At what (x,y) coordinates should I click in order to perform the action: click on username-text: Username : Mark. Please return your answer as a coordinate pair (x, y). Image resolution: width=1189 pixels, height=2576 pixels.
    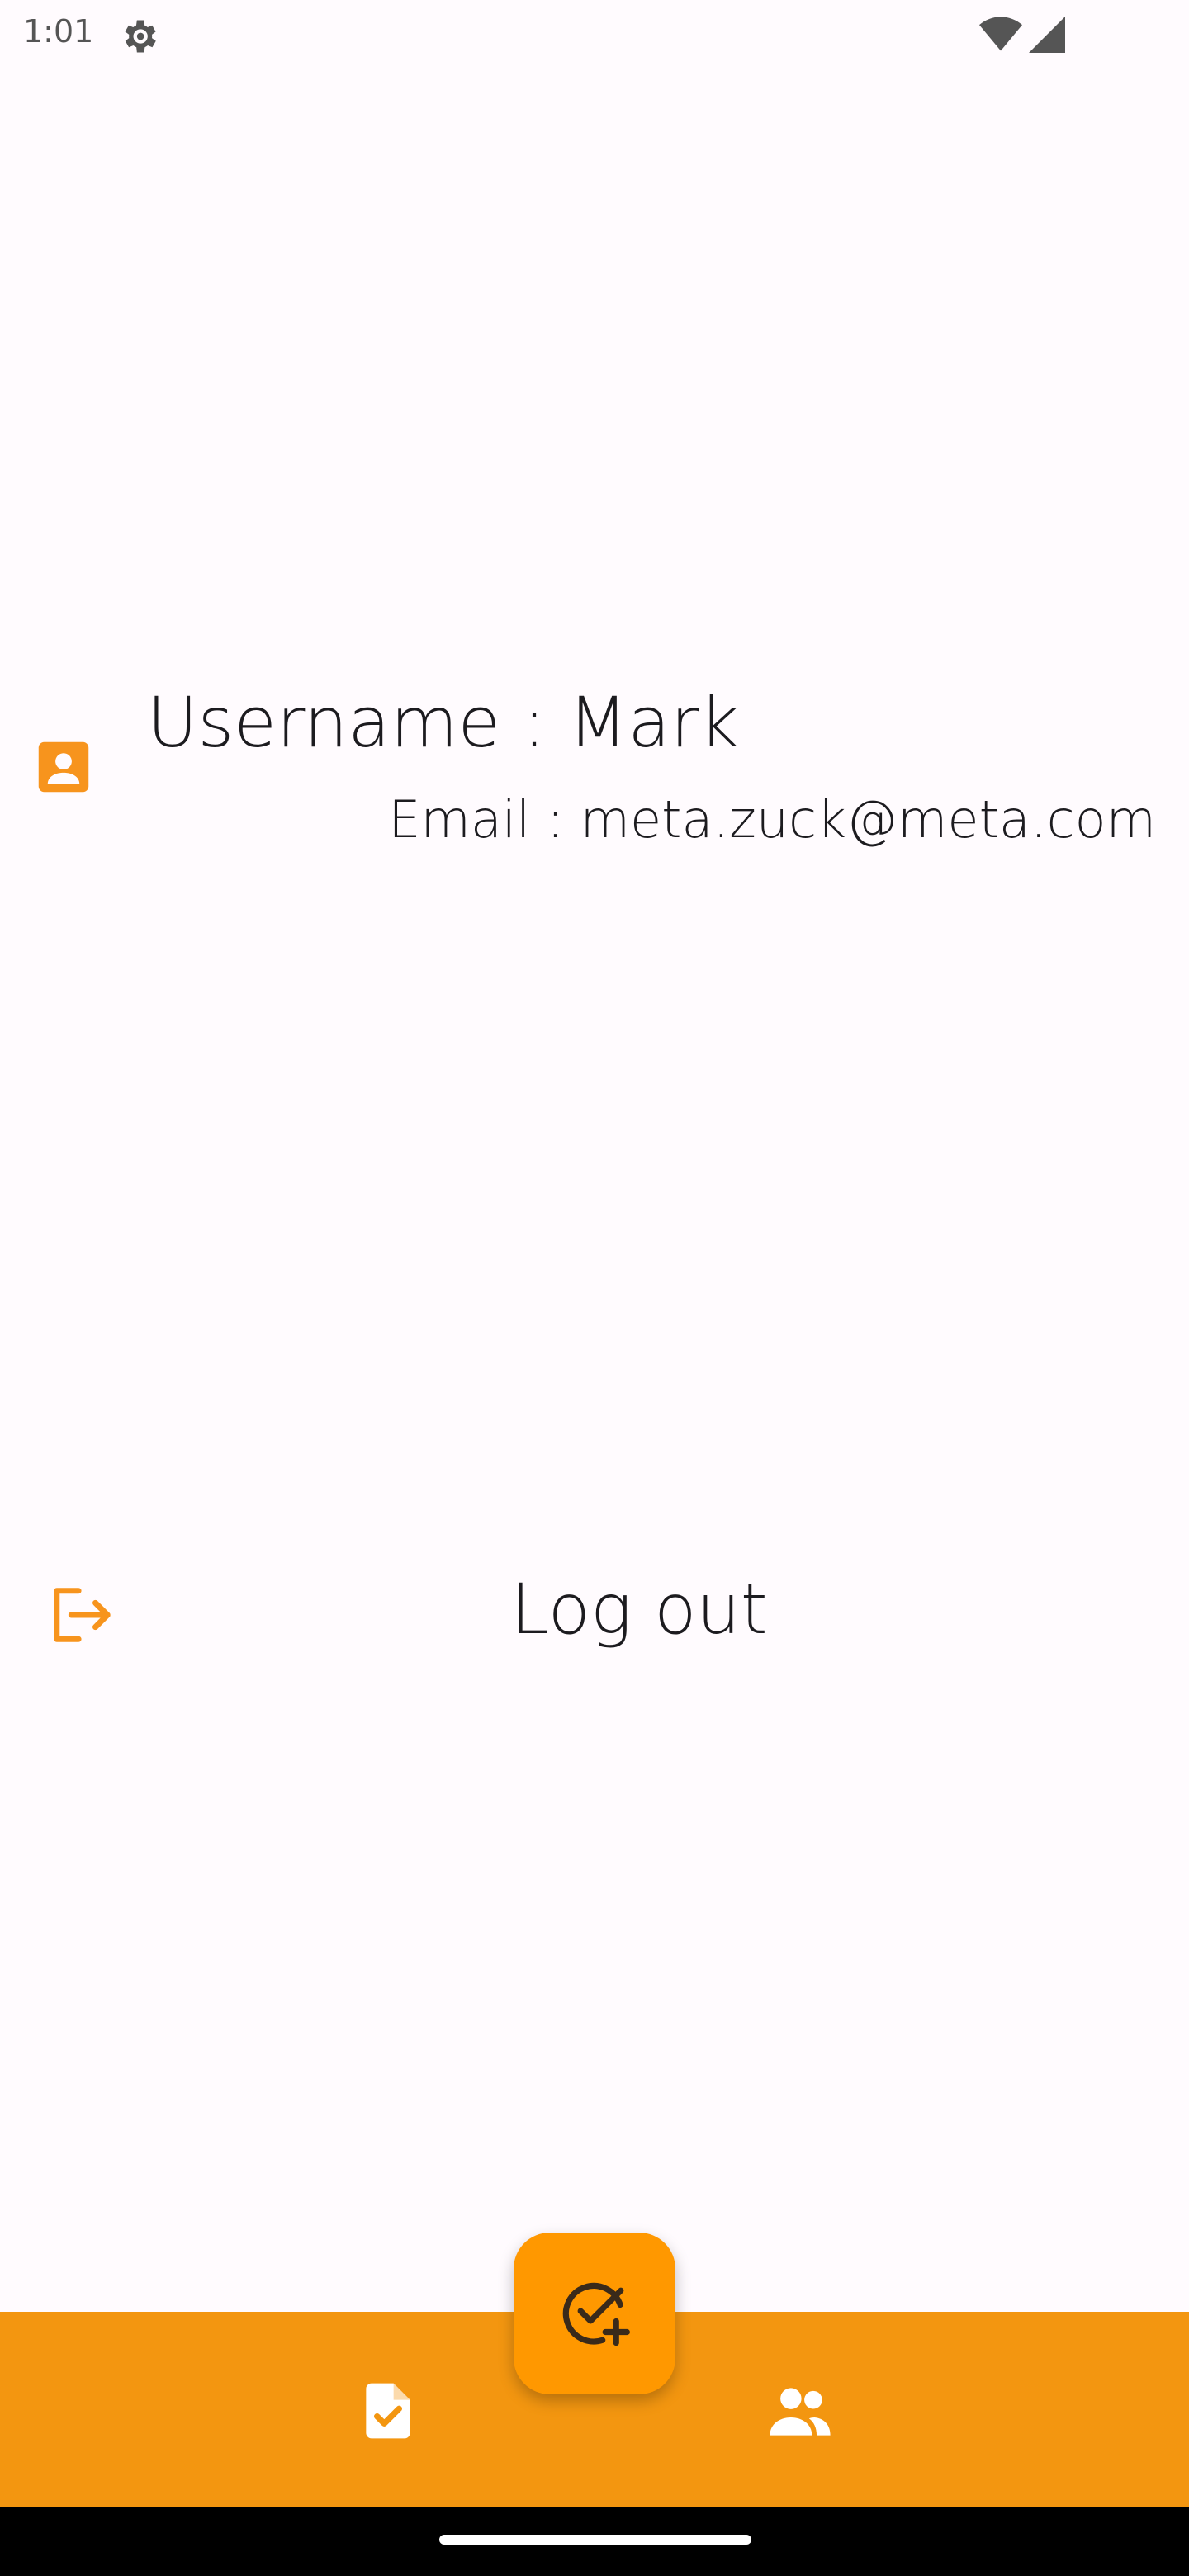
    Looking at the image, I should click on (443, 722).